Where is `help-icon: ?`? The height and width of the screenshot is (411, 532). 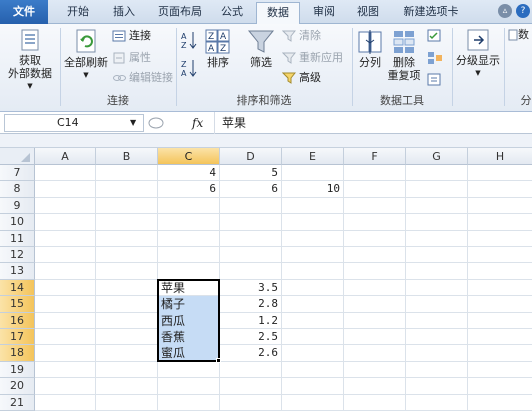
help-icon: ? is located at coordinates (523, 11).